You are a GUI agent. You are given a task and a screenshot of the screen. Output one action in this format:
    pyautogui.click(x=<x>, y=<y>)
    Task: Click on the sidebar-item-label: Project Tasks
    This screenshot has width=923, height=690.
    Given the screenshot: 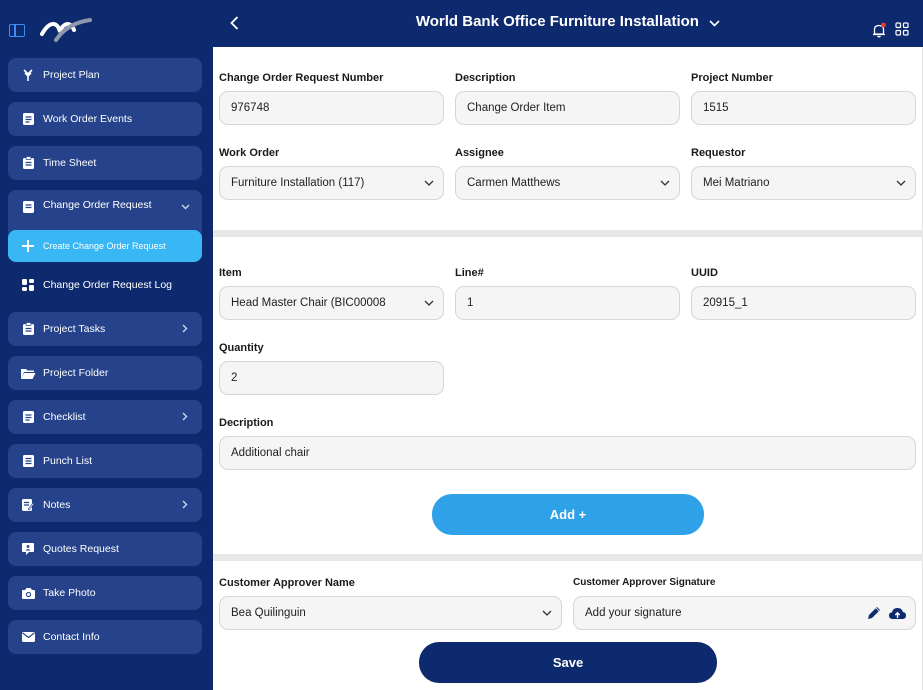 What is the action you would take?
    pyautogui.click(x=74, y=329)
    